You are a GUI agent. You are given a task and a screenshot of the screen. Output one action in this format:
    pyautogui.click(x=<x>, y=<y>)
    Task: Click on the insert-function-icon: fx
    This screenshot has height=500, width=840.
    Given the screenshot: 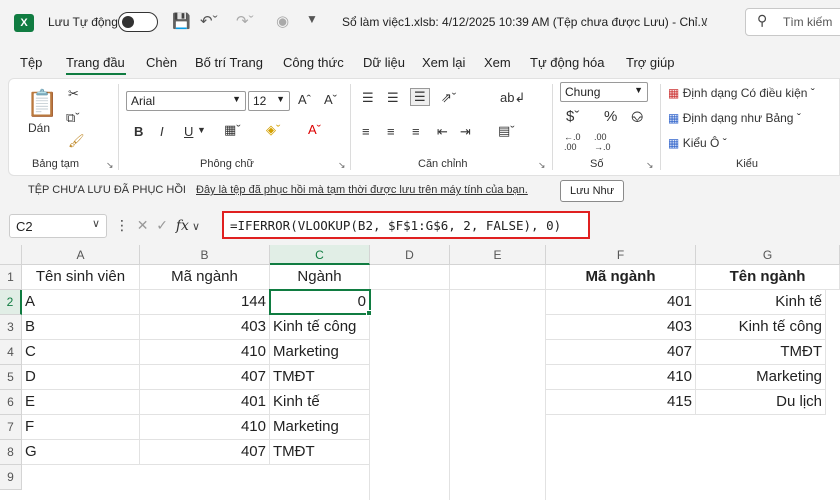 What is the action you would take?
    pyautogui.click(x=182, y=226)
    